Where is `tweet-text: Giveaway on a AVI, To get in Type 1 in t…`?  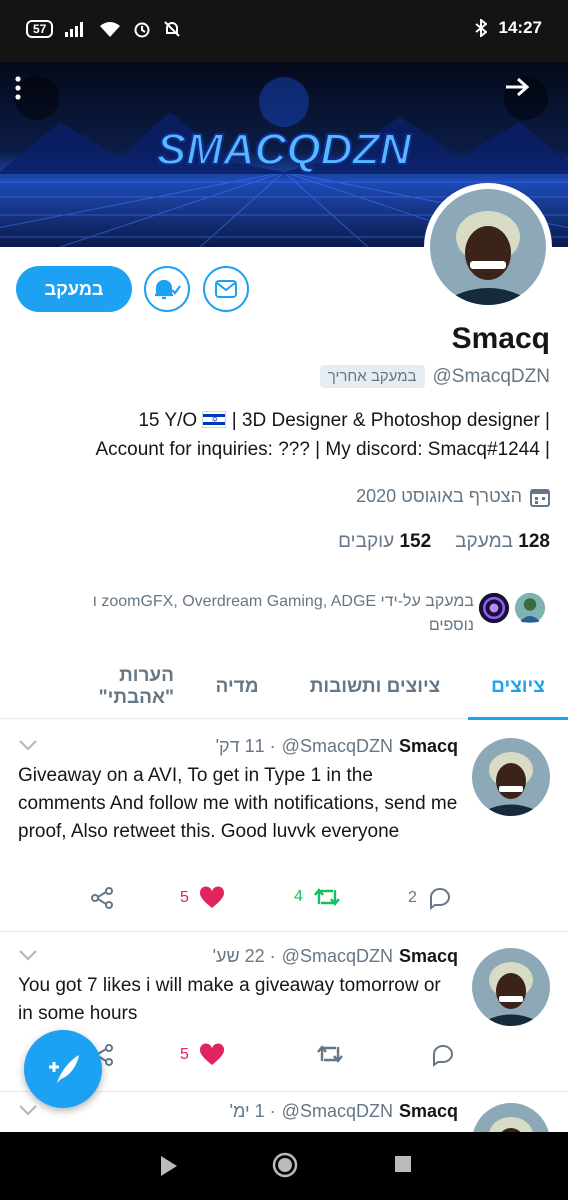
tweet-text: Giveaway on a AVI, To get in Type 1 in t… is located at coordinates (238, 803).